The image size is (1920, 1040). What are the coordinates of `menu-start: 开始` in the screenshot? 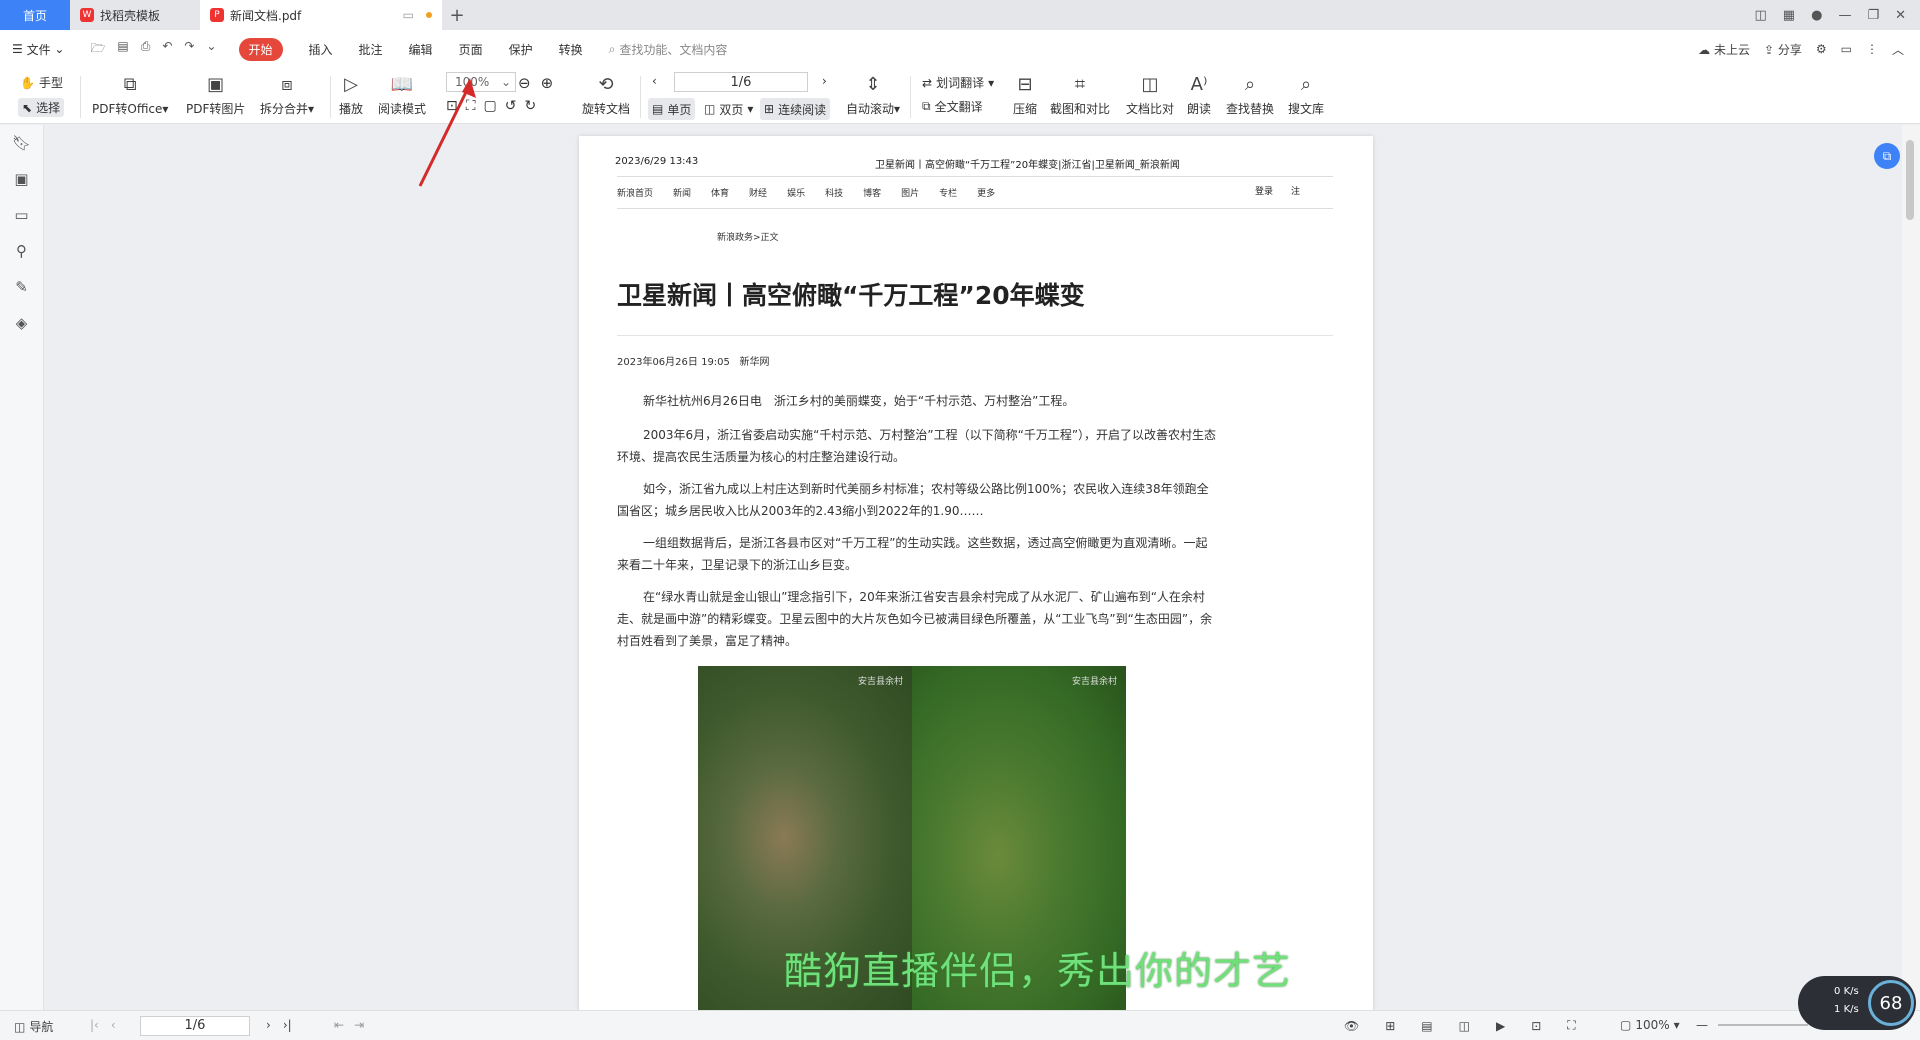 It's located at (260, 49).